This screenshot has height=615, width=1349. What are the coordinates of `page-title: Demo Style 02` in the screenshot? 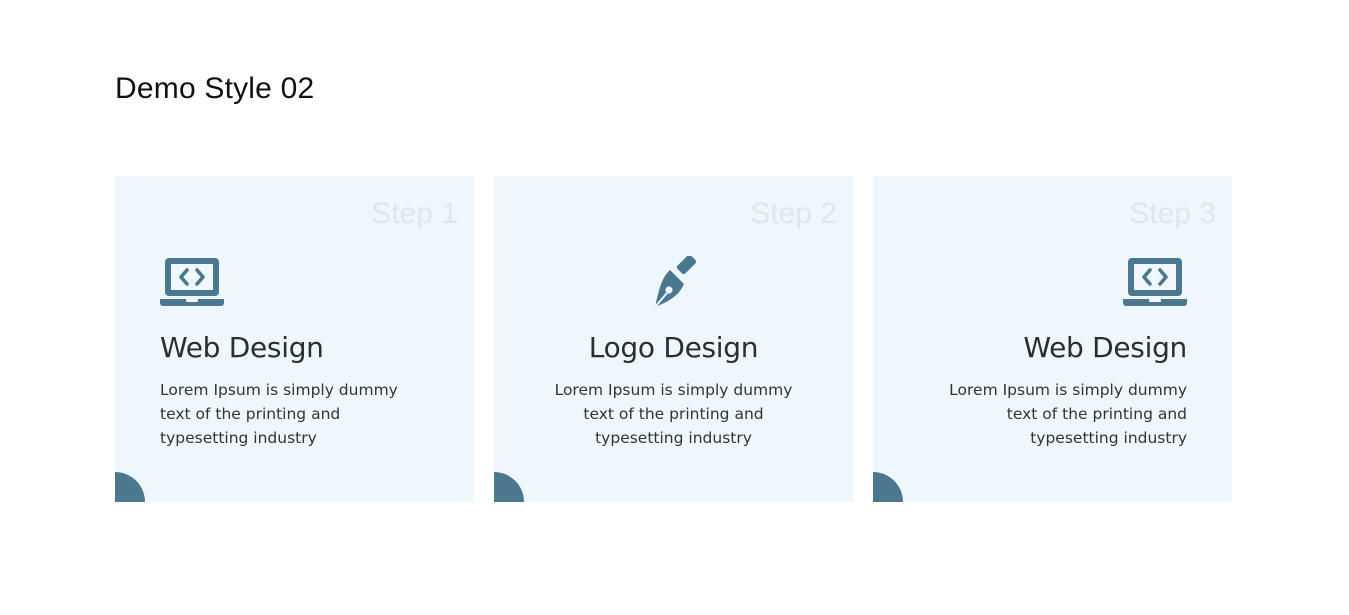 It's located at (215, 88).